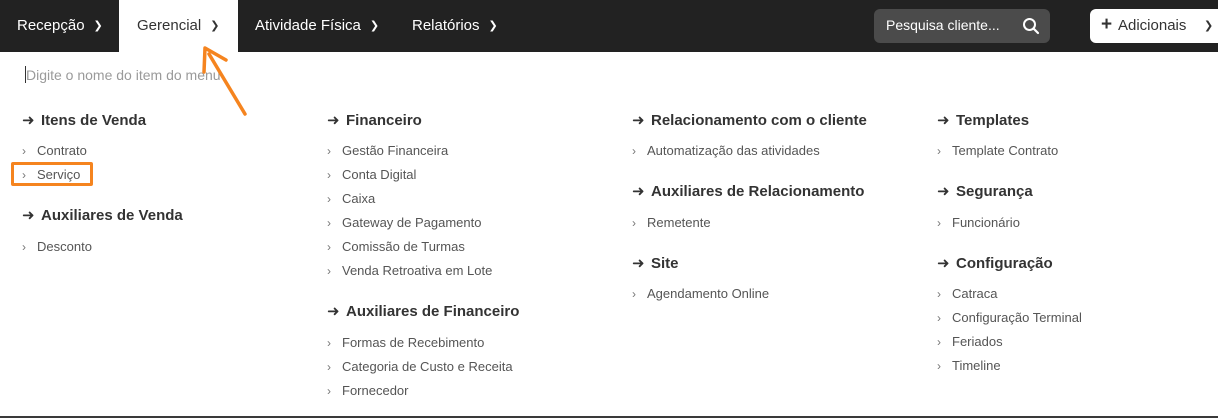 The height and width of the screenshot is (418, 1218). I want to click on menu-item-fornecedor: › Fornecedor, so click(367, 390).